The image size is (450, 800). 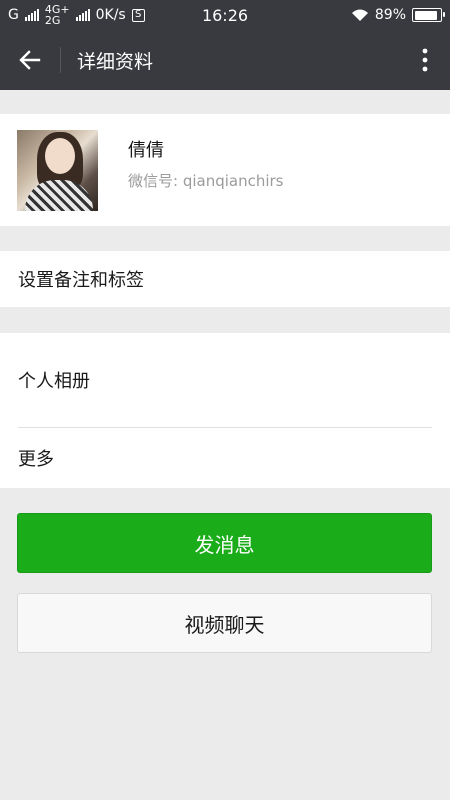 I want to click on status-right: 89%, so click(x=398, y=15).